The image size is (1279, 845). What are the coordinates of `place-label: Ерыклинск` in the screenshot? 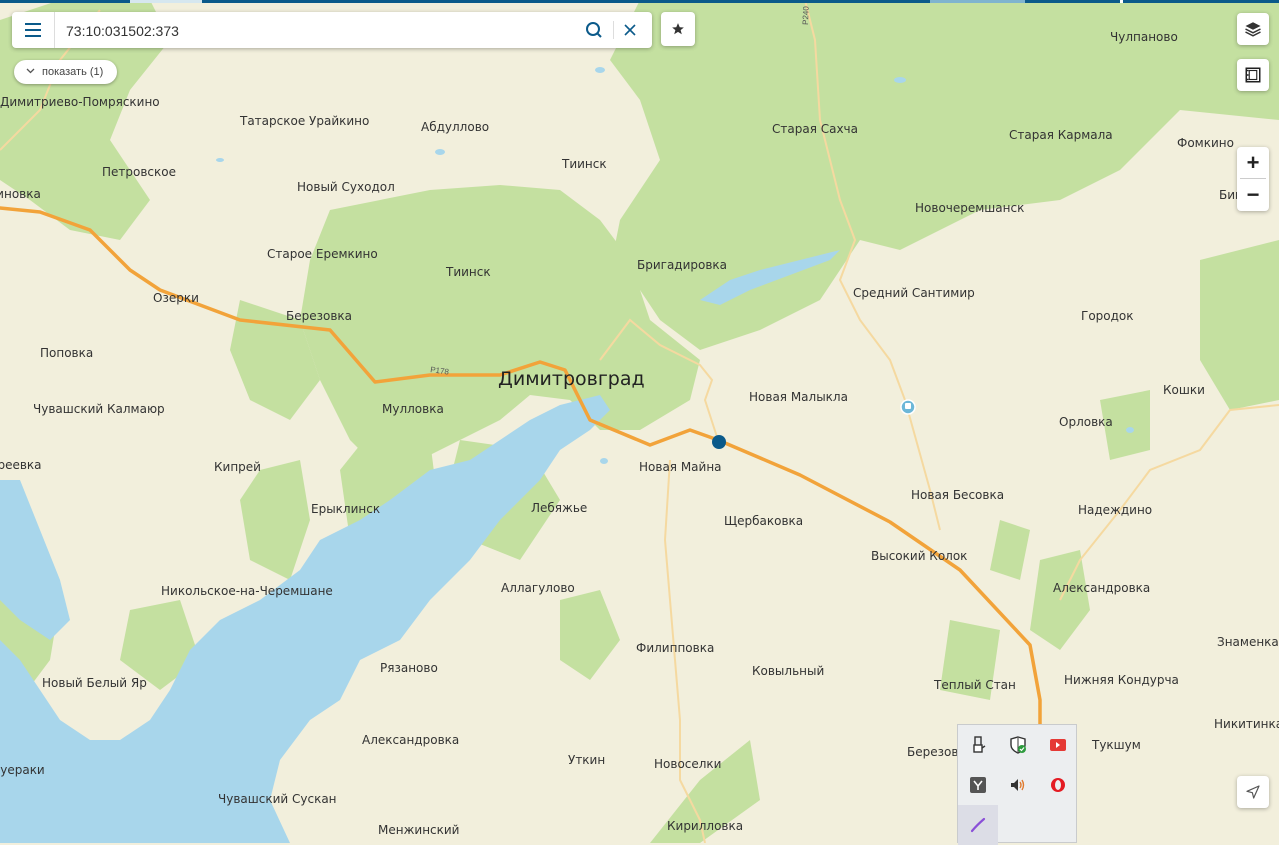 It's located at (345, 509).